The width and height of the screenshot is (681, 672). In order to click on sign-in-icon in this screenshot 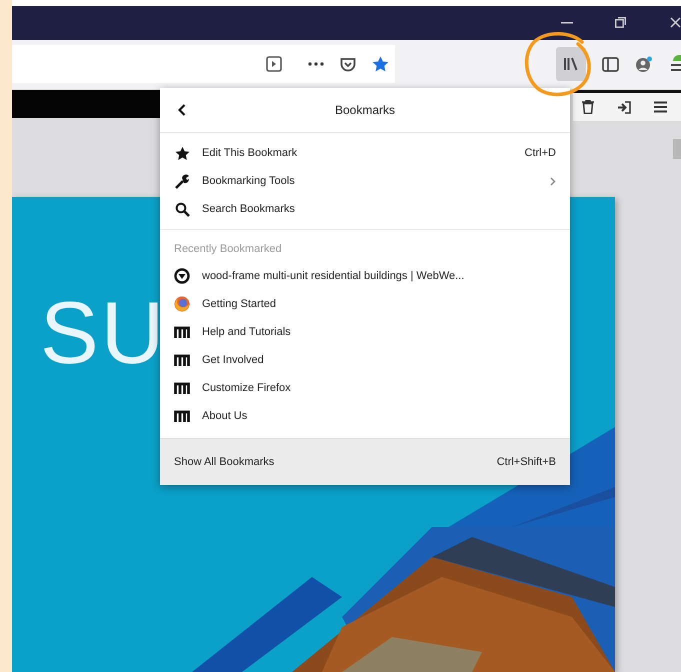, I will do `click(624, 107)`.